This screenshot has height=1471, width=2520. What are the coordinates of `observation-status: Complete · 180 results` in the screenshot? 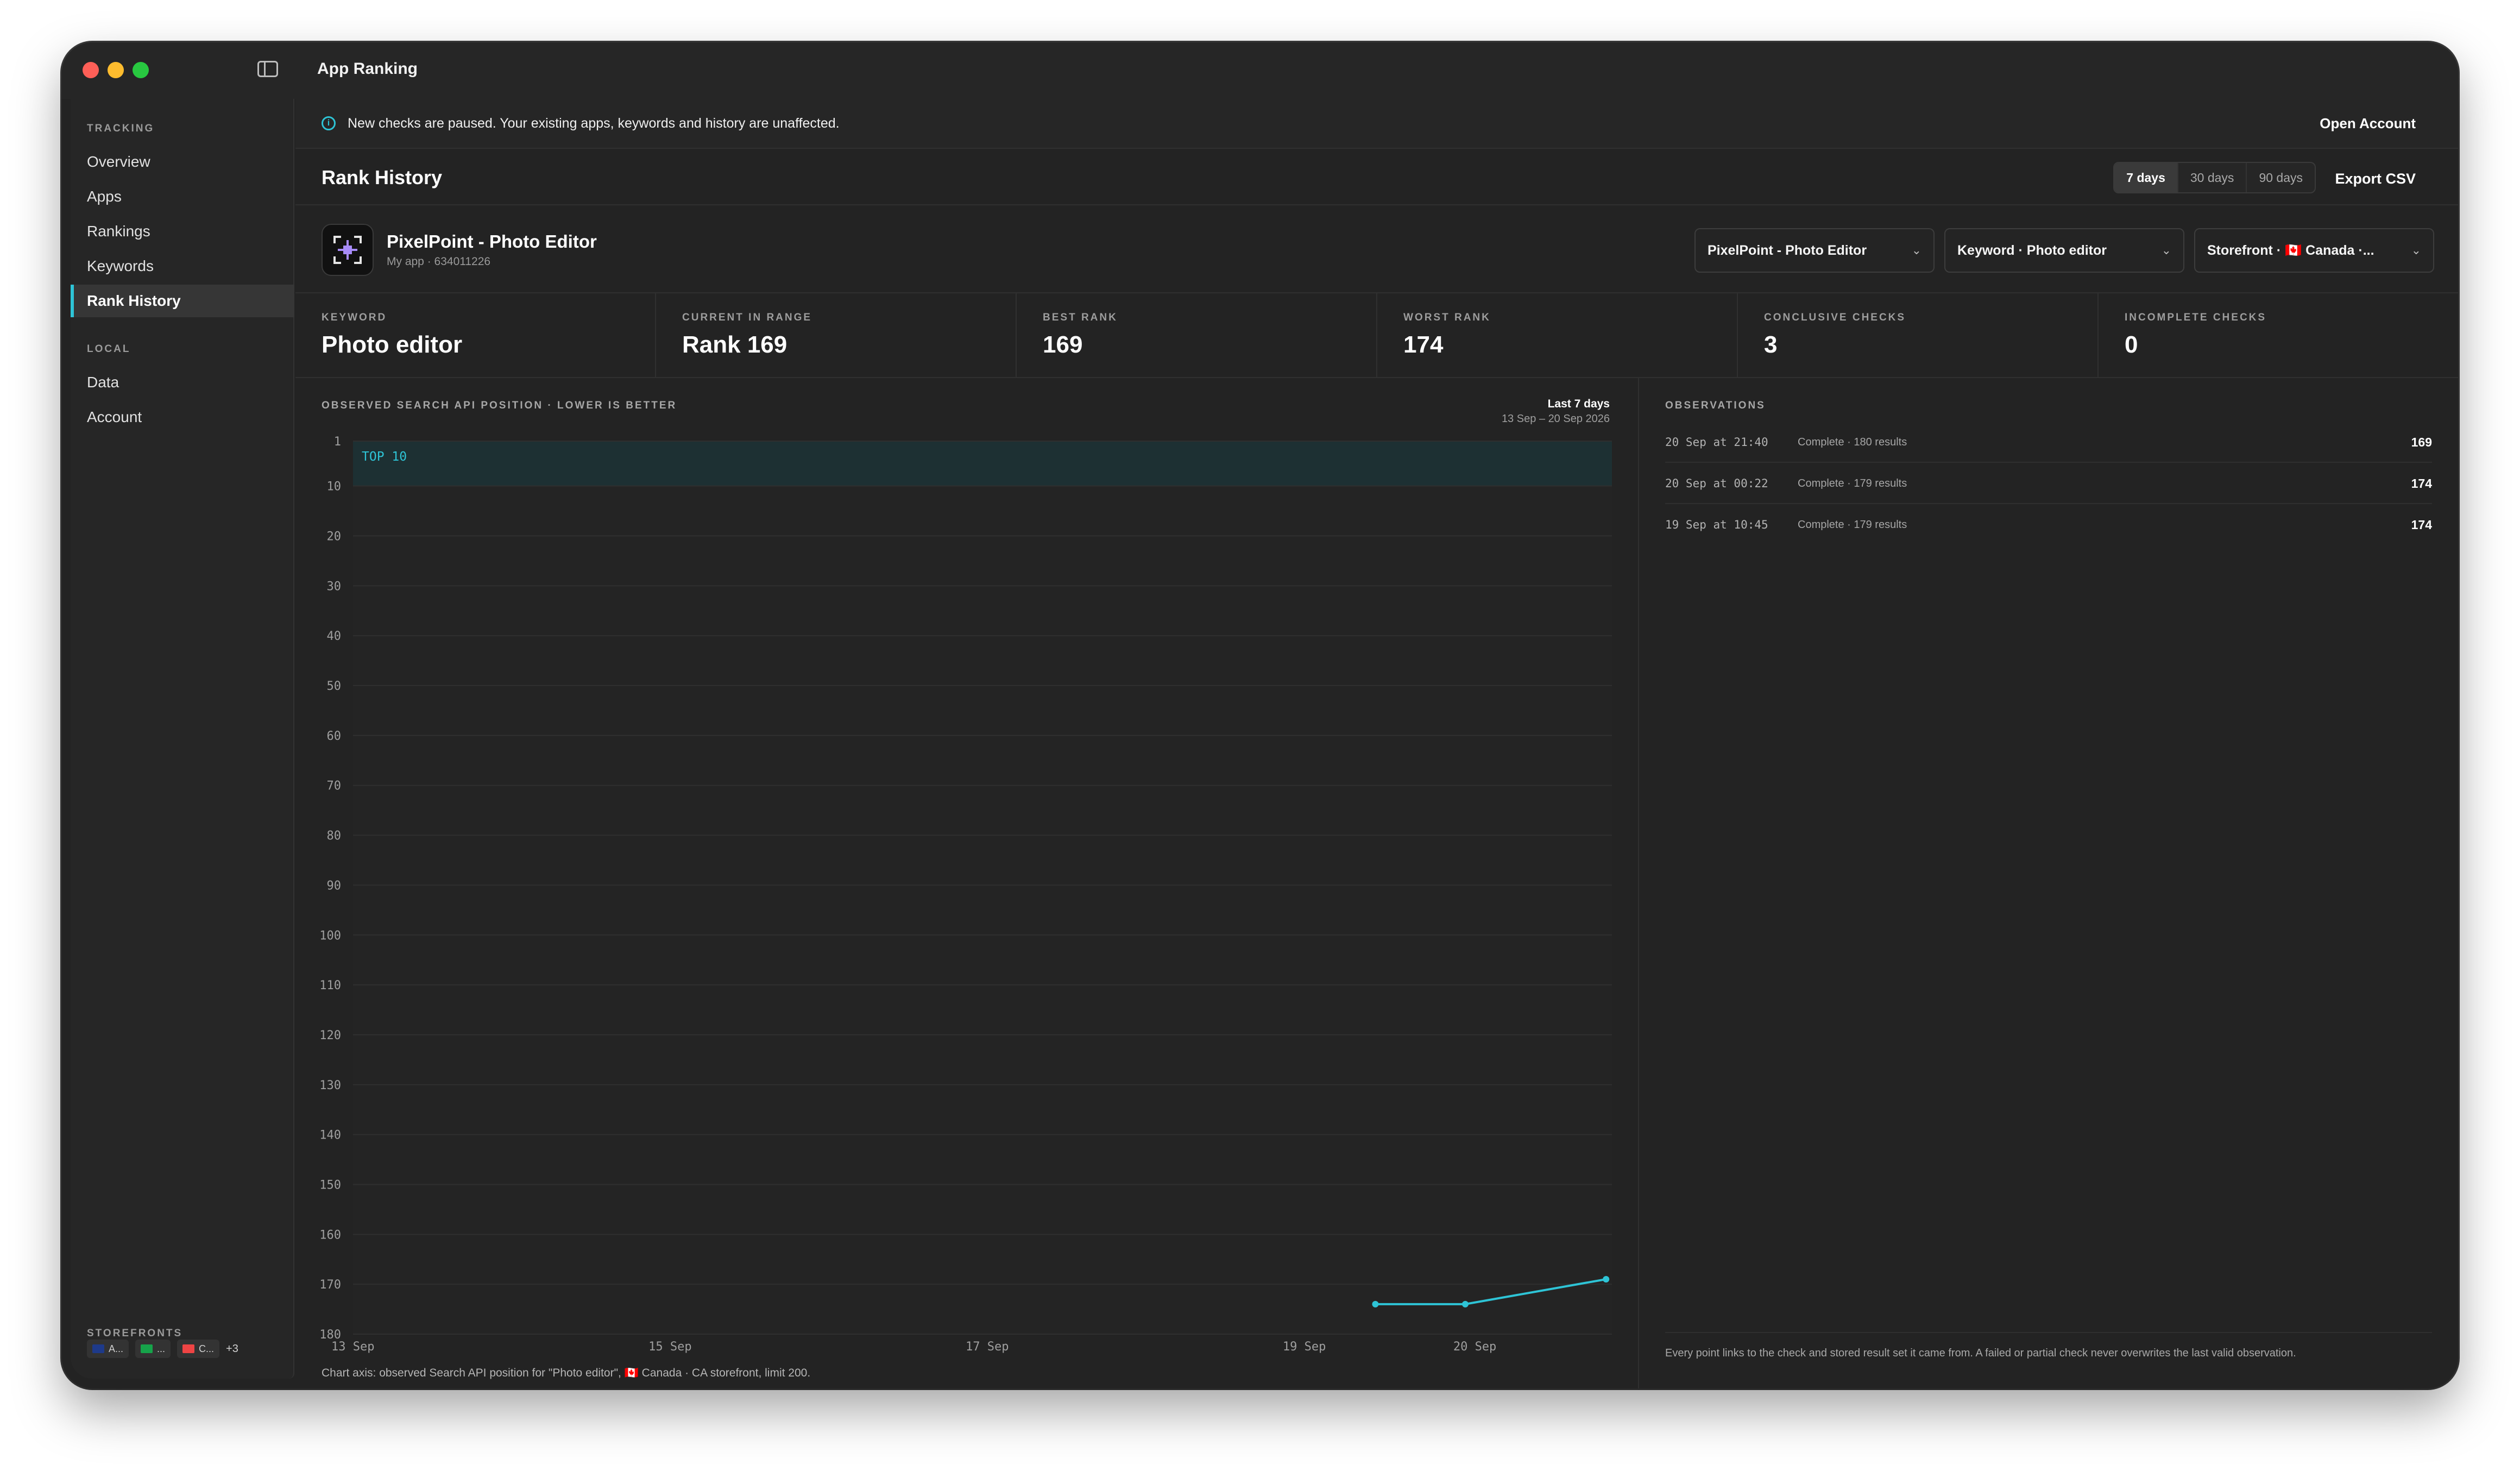 It's located at (1852, 442).